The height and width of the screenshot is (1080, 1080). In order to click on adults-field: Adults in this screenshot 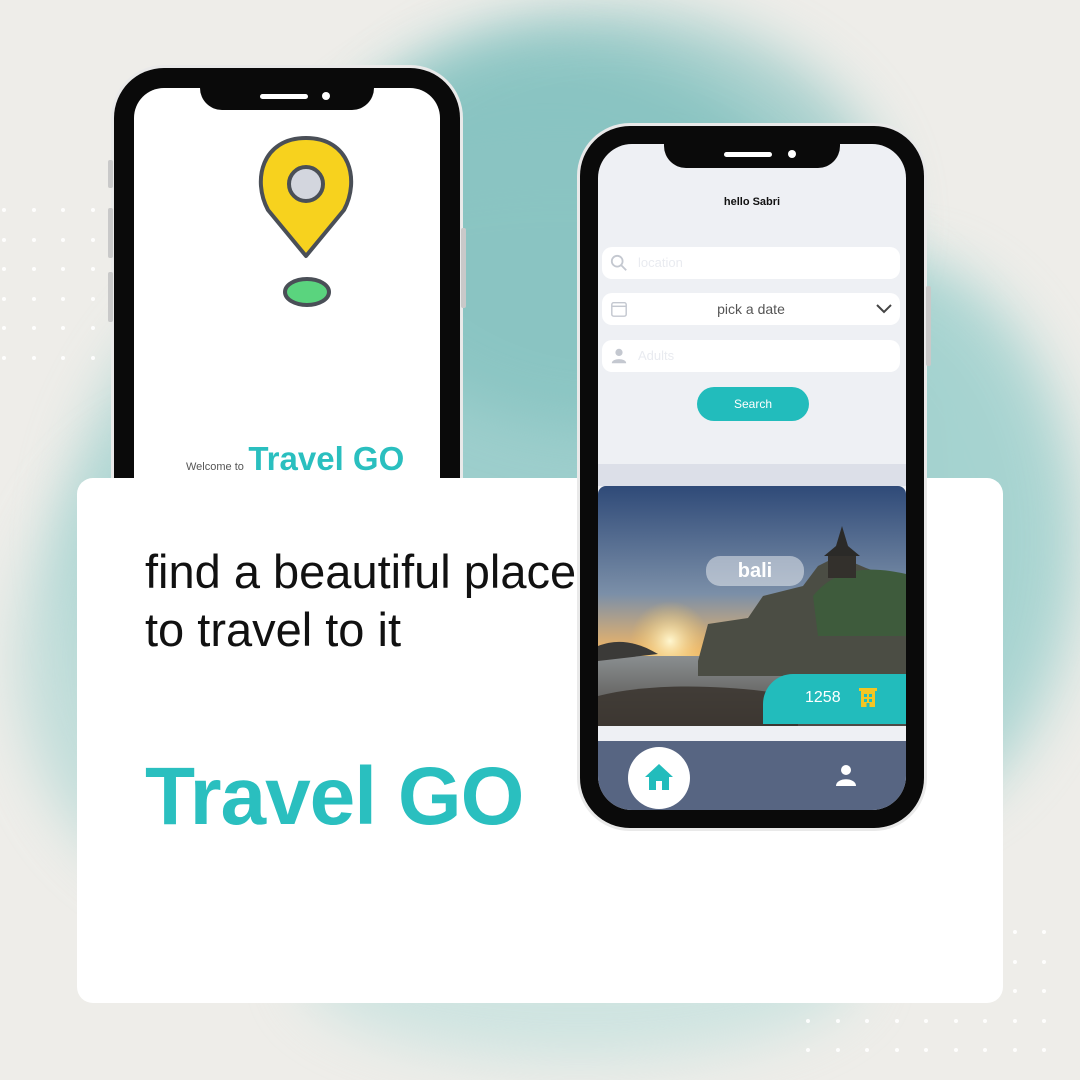, I will do `click(751, 356)`.